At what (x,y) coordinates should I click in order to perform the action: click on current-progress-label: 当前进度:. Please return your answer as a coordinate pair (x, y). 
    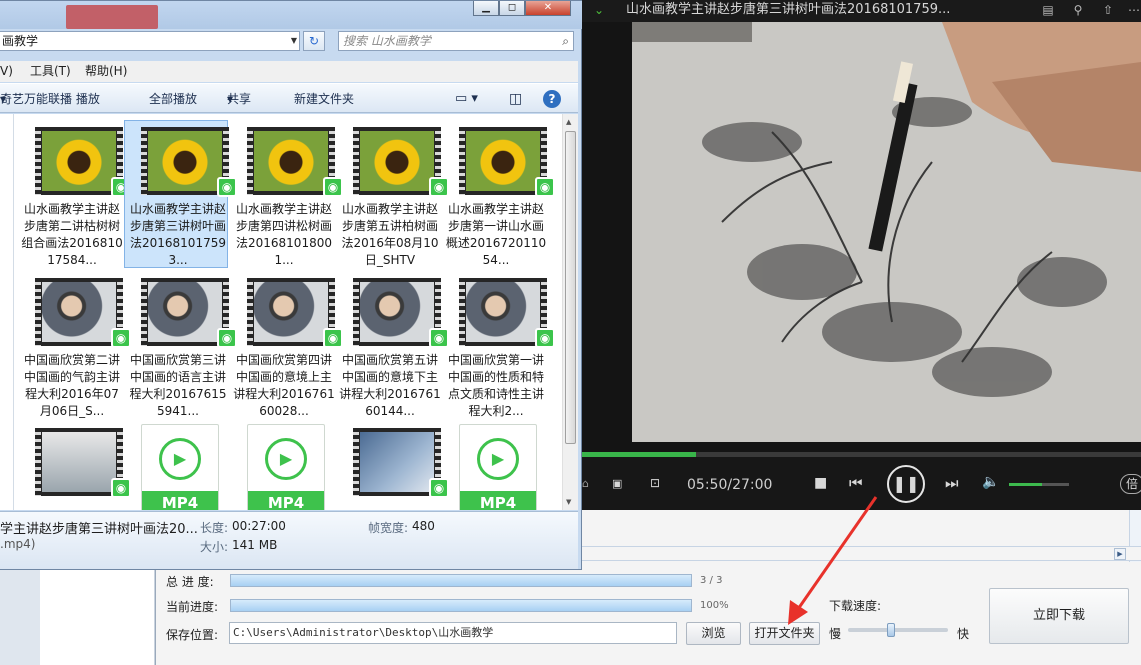
    Looking at the image, I should click on (192, 607).